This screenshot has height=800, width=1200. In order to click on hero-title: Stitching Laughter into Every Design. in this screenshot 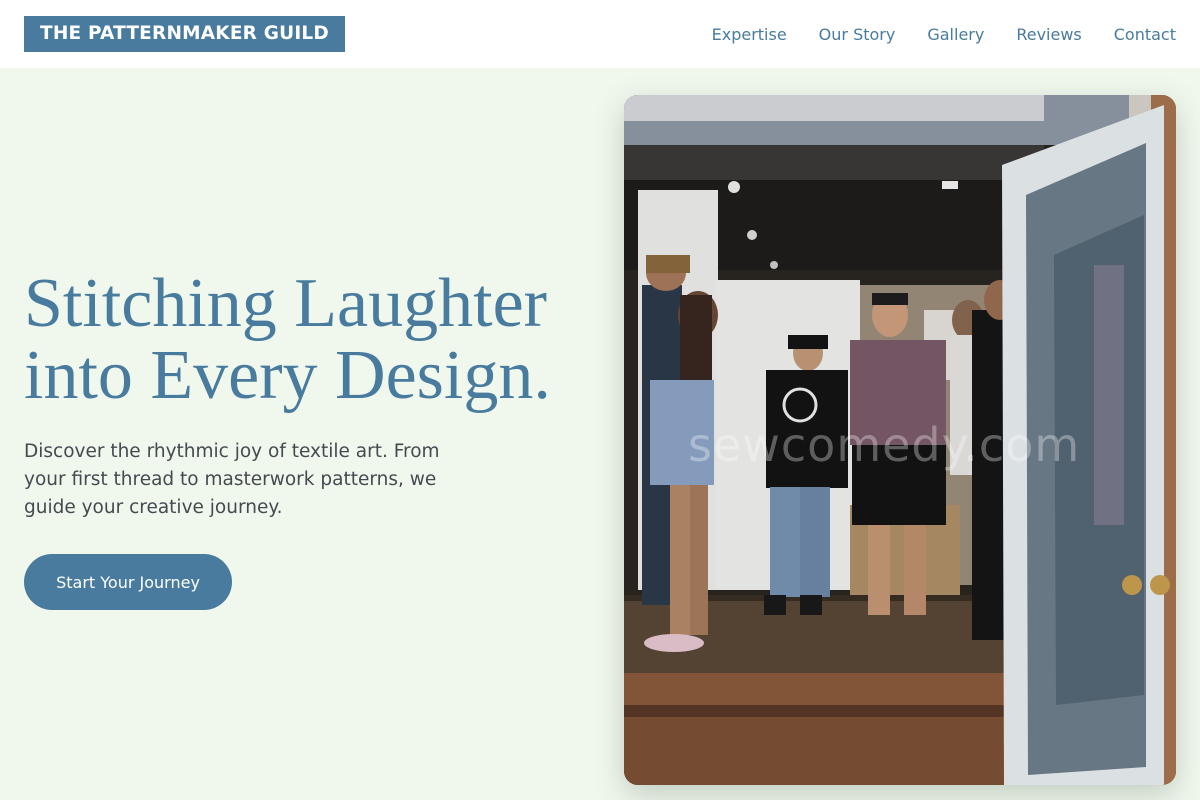, I will do `click(314, 340)`.